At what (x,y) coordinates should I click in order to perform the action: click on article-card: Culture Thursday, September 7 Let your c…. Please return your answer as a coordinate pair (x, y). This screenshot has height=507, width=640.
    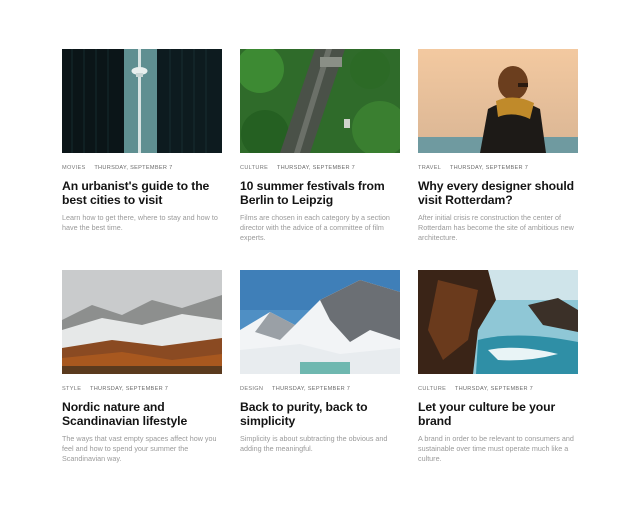
    Looking at the image, I should click on (498, 373).